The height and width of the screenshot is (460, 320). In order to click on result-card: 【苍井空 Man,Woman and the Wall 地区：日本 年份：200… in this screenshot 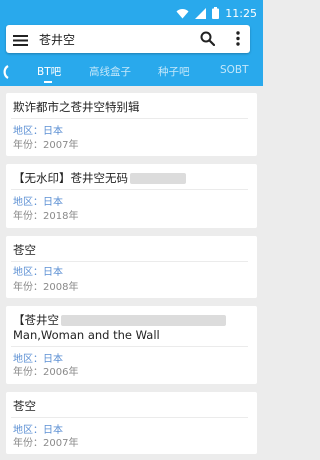, I will do `click(131, 345)`.